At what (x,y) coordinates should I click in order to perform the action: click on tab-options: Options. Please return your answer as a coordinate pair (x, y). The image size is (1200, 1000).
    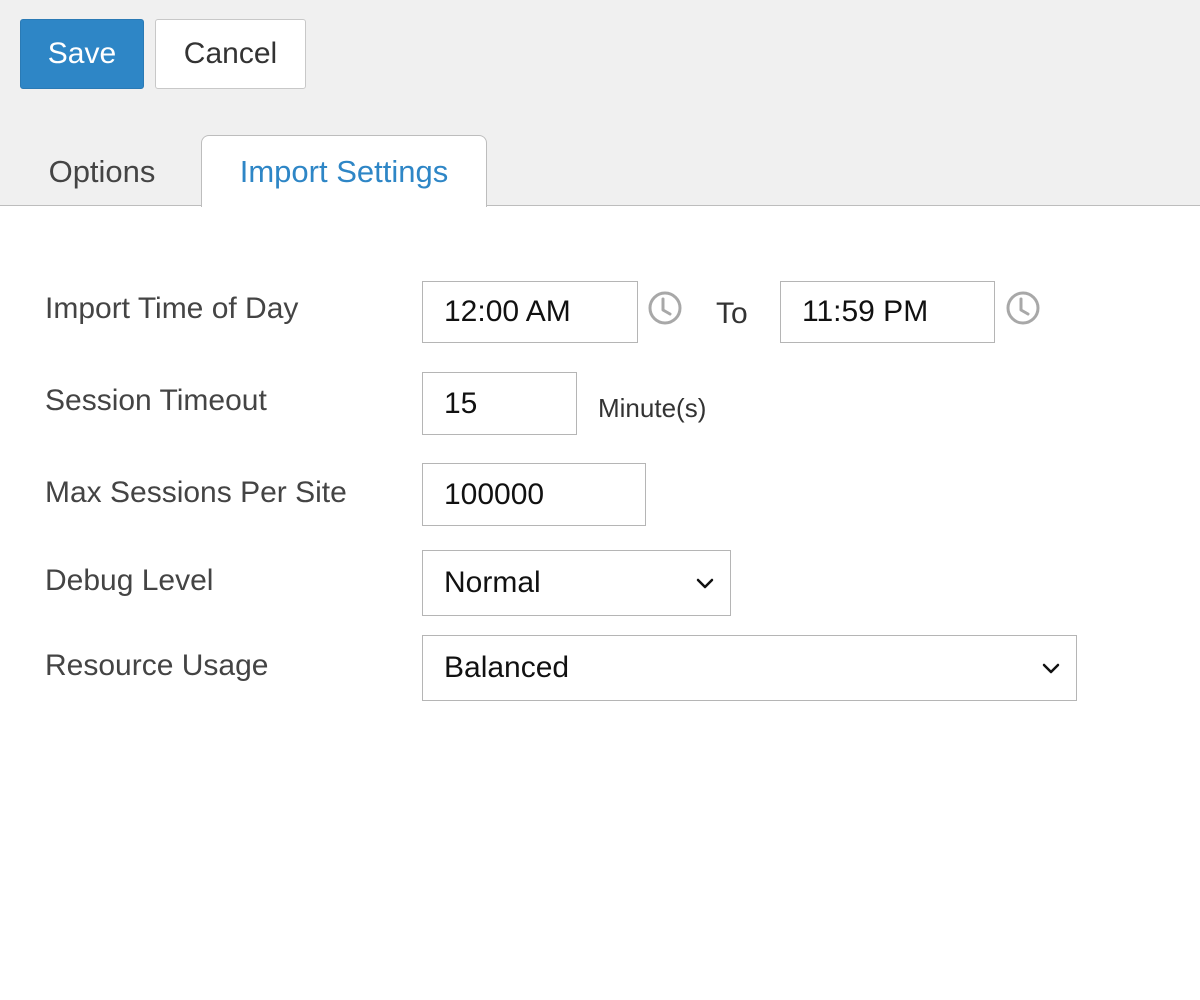
    Looking at the image, I should click on (102, 172).